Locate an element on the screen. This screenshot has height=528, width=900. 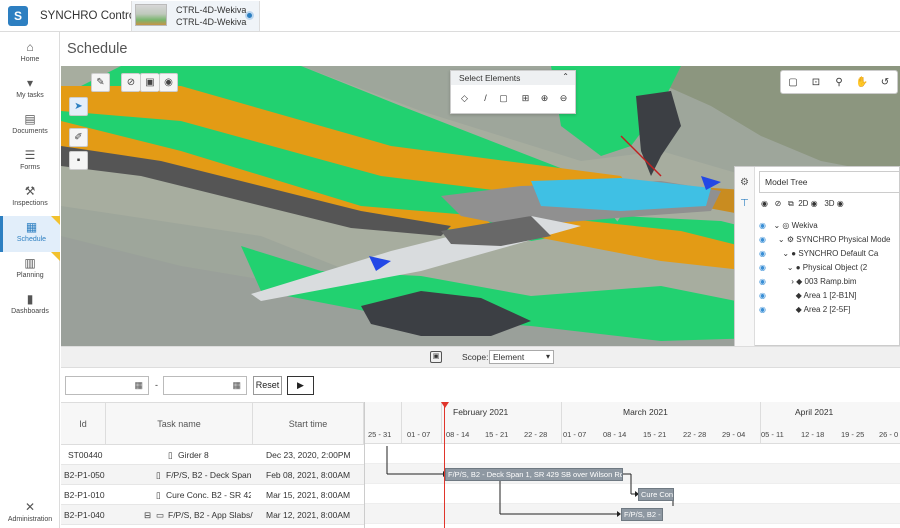
tree-toolbar: ◉ ⊘ ⧉ 2D ◉ 3D ◉ is located at coordinates (802, 204).